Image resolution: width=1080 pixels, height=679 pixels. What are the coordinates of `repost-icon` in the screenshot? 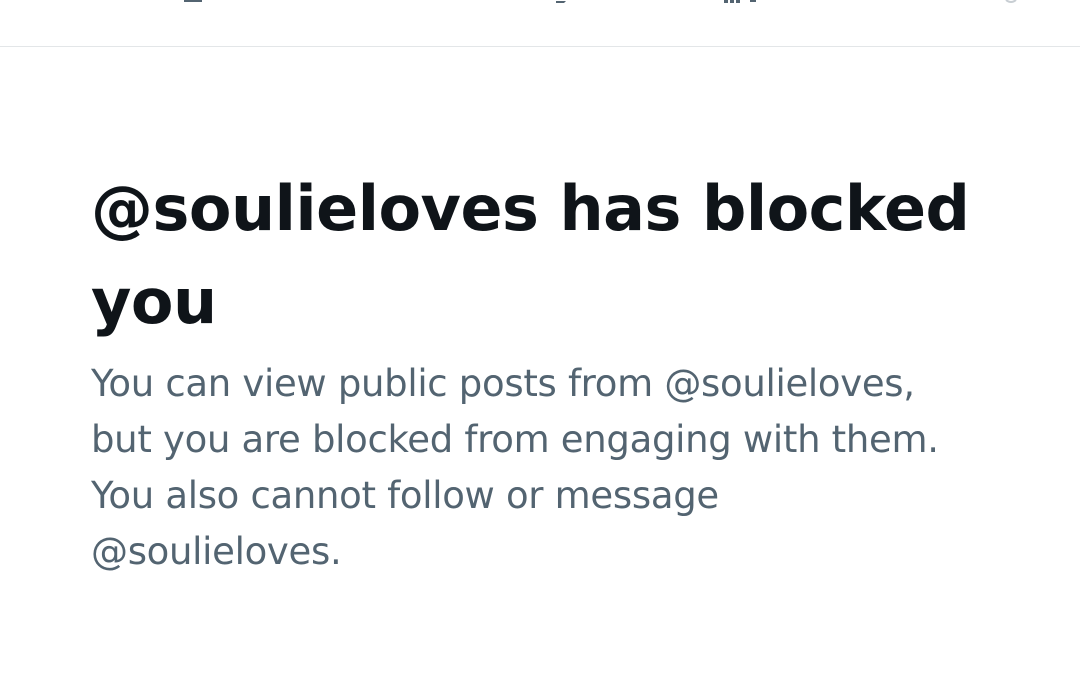 It's located at (563, 2).